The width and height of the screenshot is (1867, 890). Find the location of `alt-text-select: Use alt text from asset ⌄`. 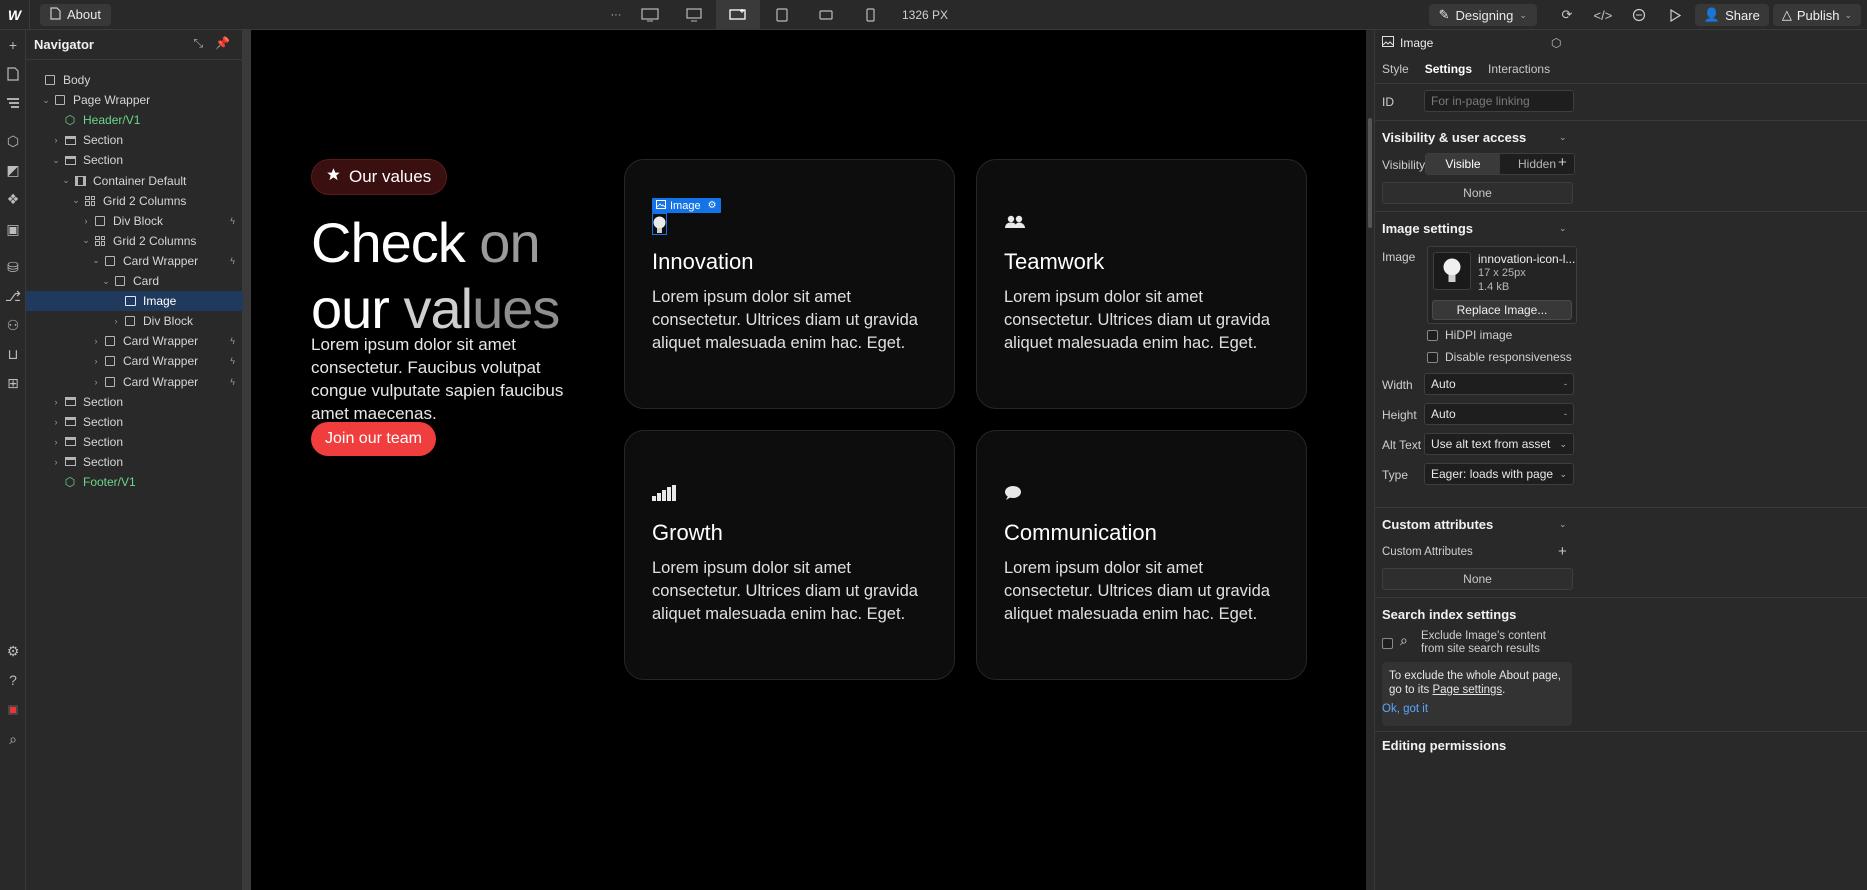

alt-text-select: Use alt text from asset ⌄ is located at coordinates (1499, 444).